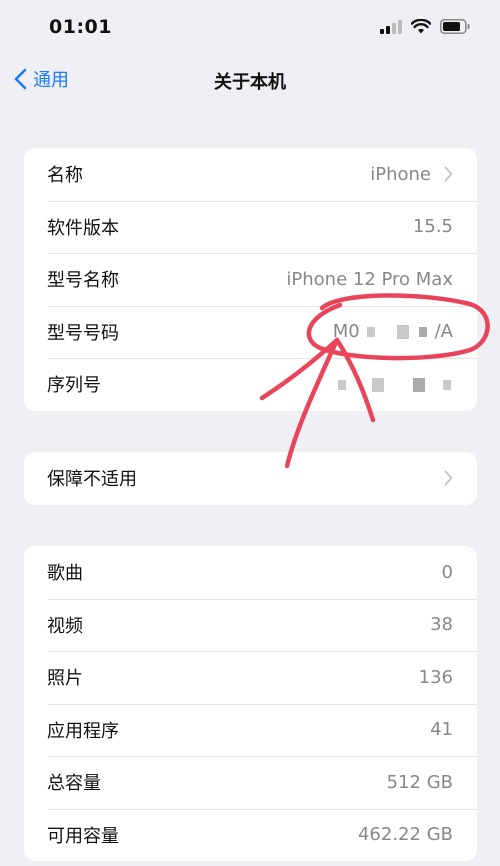  What do you see at coordinates (419, 782) in the screenshot?
I see `capacity-value: 512 GB` at bounding box center [419, 782].